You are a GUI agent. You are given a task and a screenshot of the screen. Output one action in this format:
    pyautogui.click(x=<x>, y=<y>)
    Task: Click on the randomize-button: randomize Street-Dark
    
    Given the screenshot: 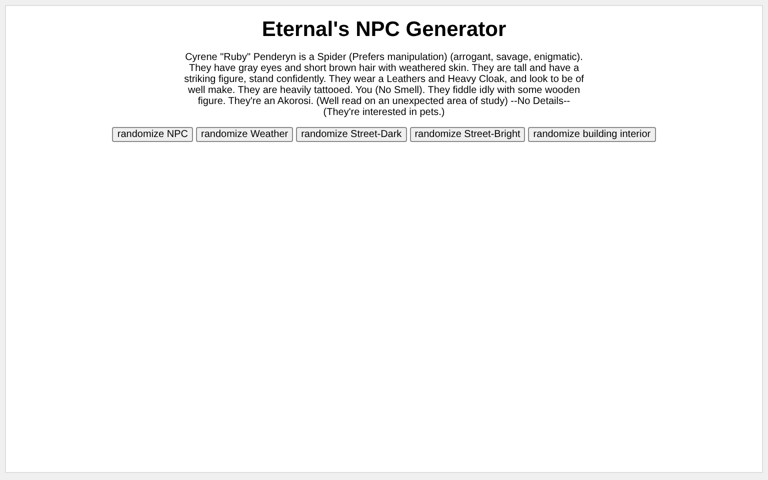 What is the action you would take?
    pyautogui.click(x=351, y=134)
    